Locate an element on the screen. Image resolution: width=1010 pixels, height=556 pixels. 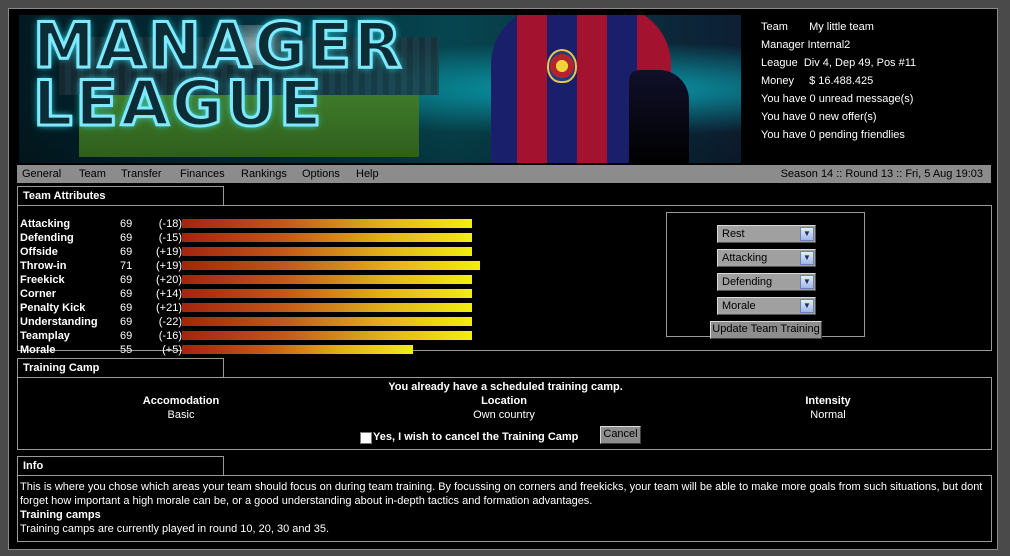
cancel-training-camp-checkbox is located at coordinates (366, 438).